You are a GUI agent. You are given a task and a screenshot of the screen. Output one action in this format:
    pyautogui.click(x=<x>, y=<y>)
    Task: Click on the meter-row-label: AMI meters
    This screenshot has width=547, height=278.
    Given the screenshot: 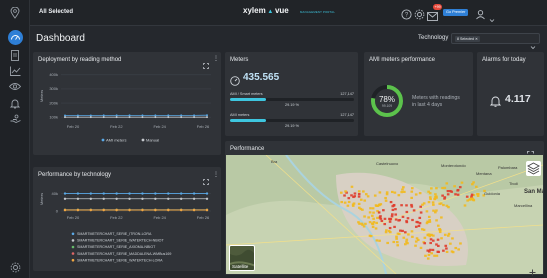 What is the action you would take?
    pyautogui.click(x=240, y=115)
    